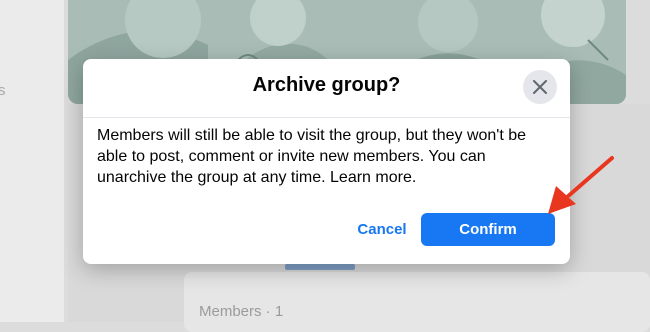 This screenshot has height=332, width=650. What do you see at coordinates (382, 229) in the screenshot?
I see `cancel-button: Cancel` at bounding box center [382, 229].